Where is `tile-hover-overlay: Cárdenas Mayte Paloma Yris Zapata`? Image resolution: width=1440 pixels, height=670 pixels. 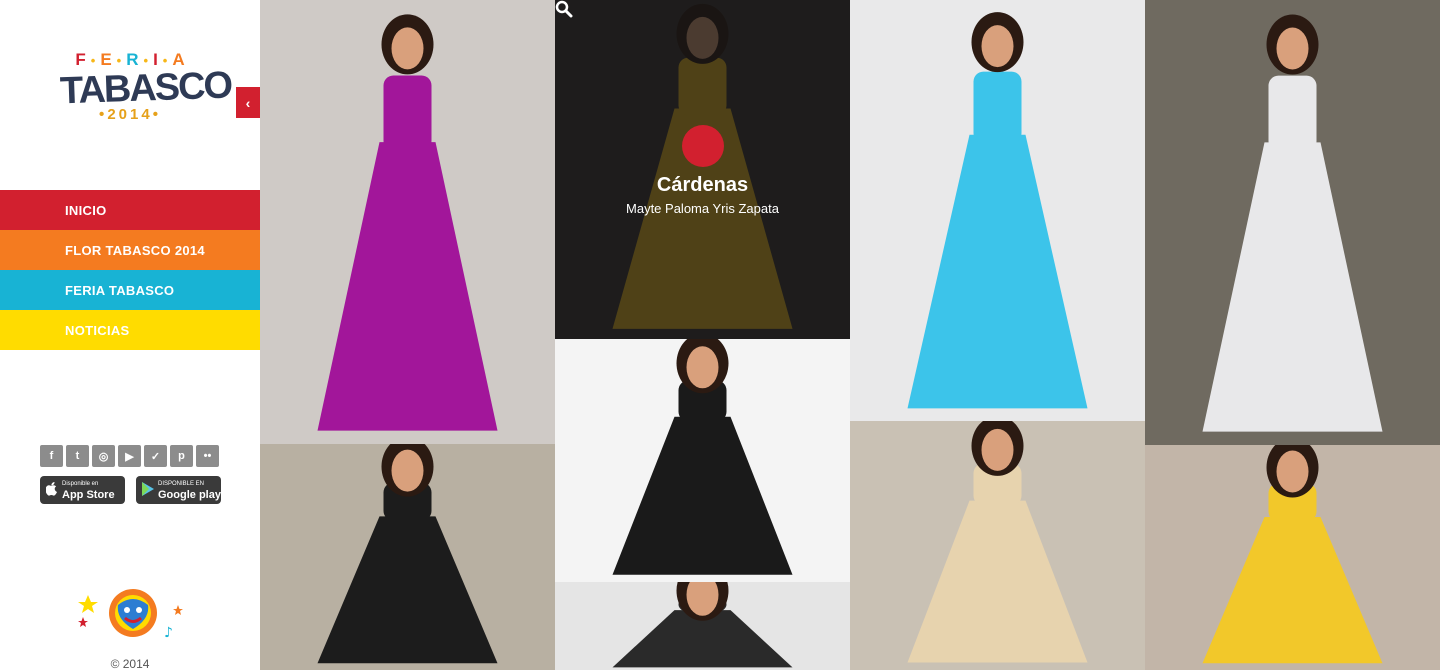
tile-hover-overlay: Cárdenas Mayte Paloma Yris Zapata is located at coordinates (702, 169).